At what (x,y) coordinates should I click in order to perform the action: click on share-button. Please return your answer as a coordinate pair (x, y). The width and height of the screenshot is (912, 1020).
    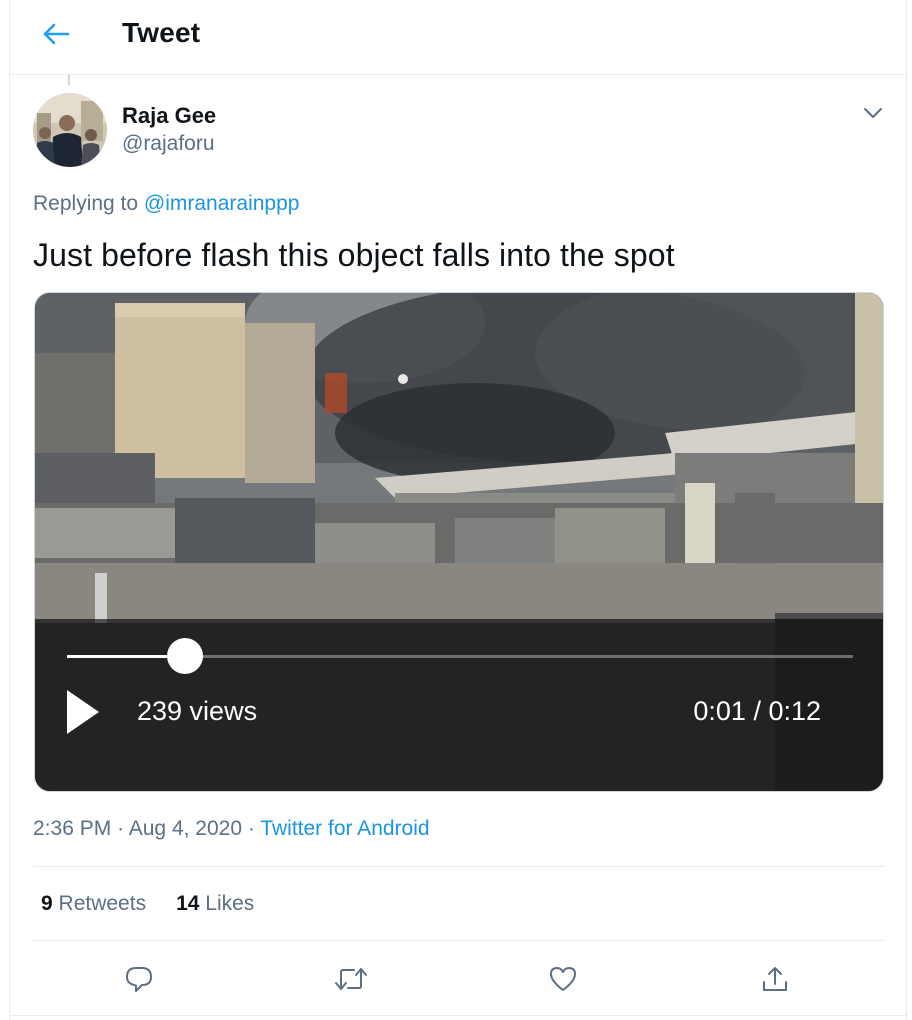
    Looking at the image, I should click on (775, 979).